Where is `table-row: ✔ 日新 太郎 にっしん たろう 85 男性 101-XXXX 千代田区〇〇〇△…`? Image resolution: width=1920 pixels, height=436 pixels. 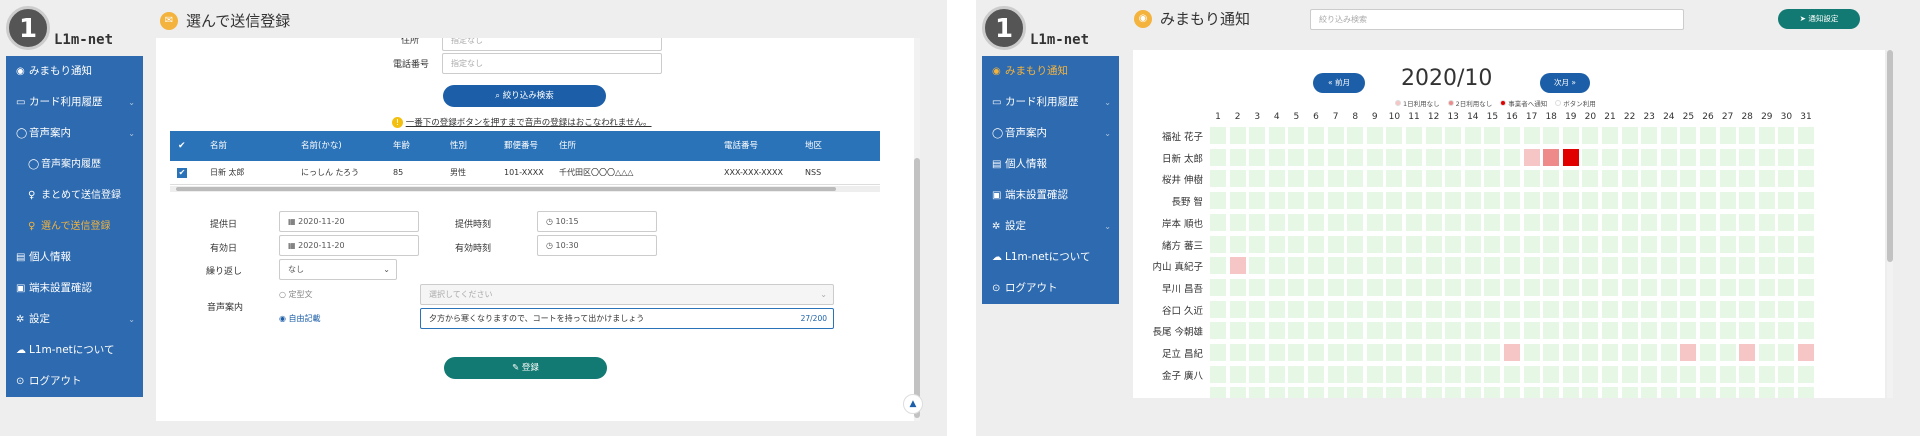 table-row: ✔ 日新 太郎 にっしん たろう 85 男性 101-XXXX 千代田区〇〇〇△… is located at coordinates (525, 173).